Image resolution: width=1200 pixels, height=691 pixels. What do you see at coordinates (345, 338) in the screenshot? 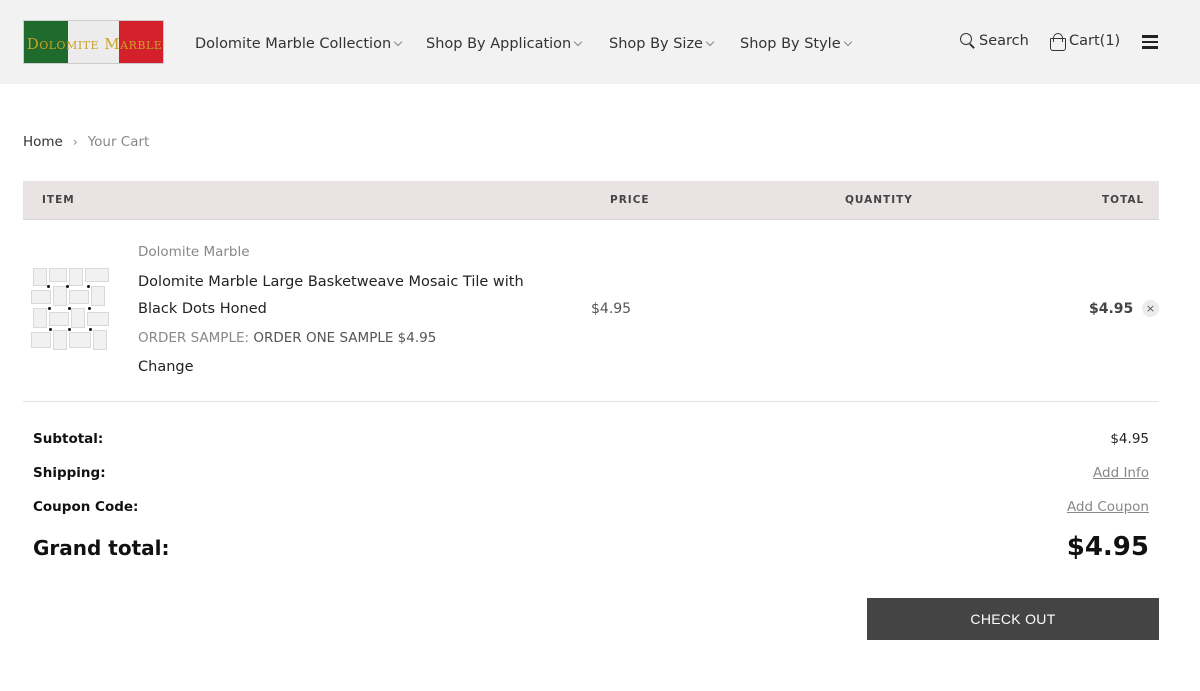
I see `option-value: ORDER ONE SAMPLE $4.95` at bounding box center [345, 338].